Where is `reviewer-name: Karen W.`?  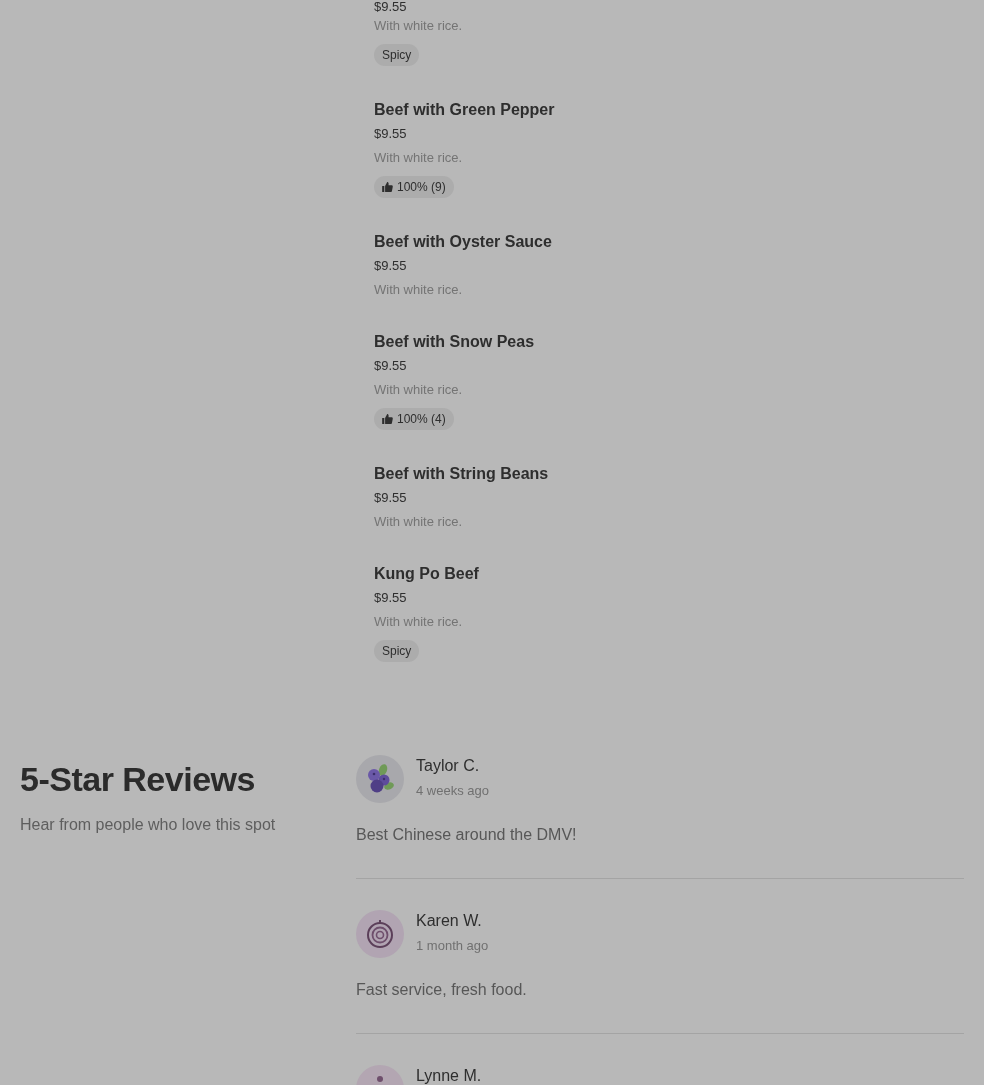
reviewer-name: Karen W. is located at coordinates (449, 921).